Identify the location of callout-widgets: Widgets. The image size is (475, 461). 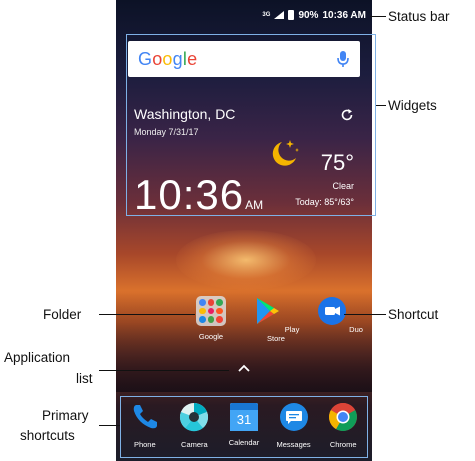
(412, 105).